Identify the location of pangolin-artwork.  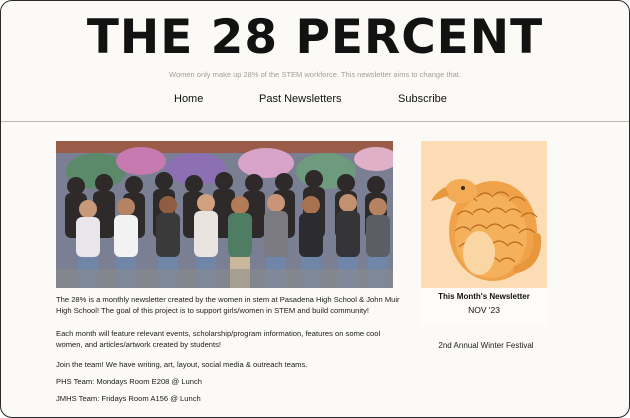
(484, 214).